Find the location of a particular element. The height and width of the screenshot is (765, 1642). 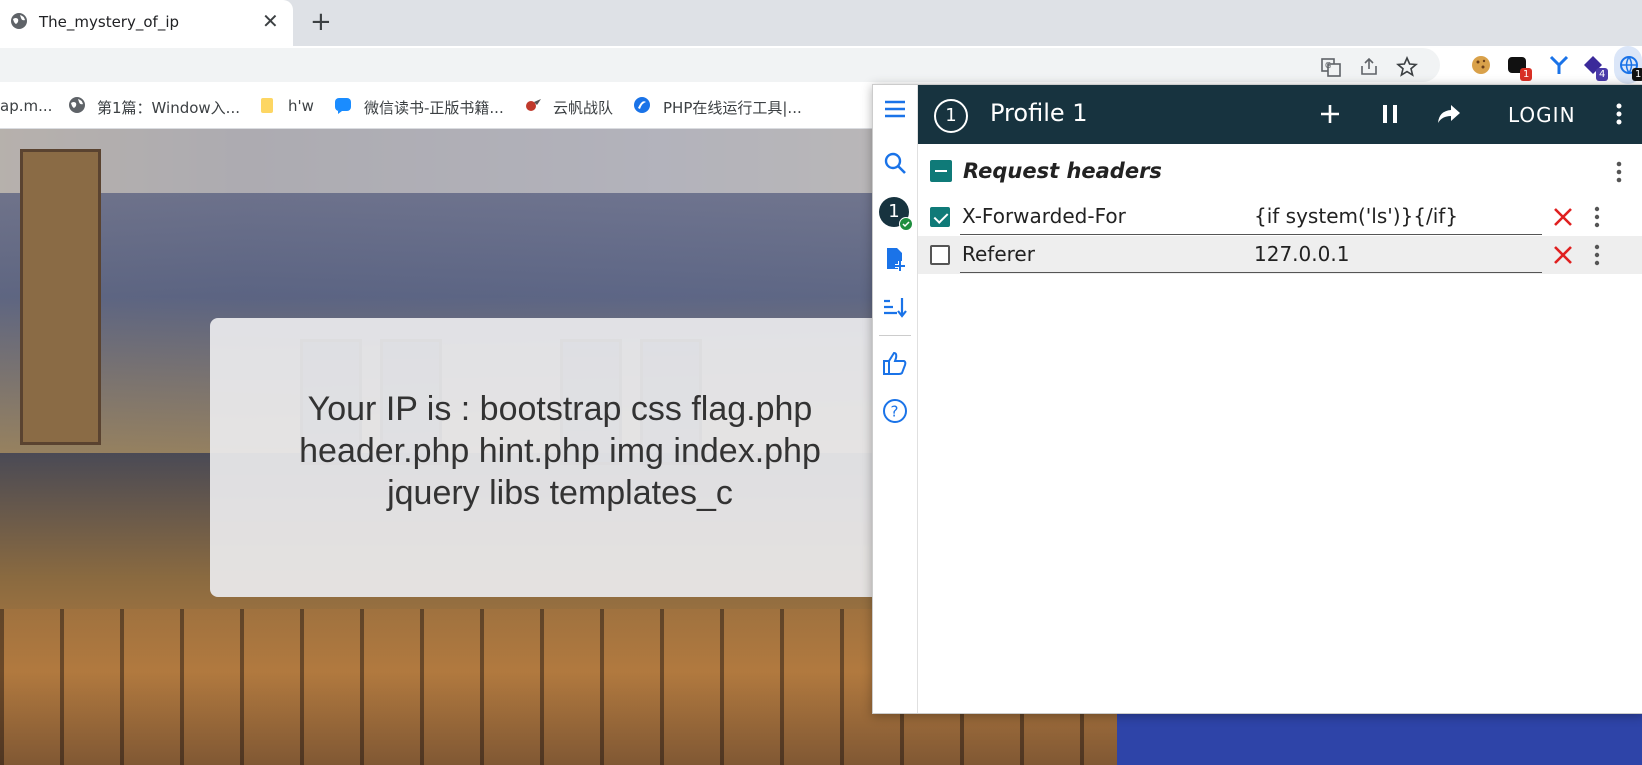

modheader-extension-button: 1 is located at coordinates (1628, 65).